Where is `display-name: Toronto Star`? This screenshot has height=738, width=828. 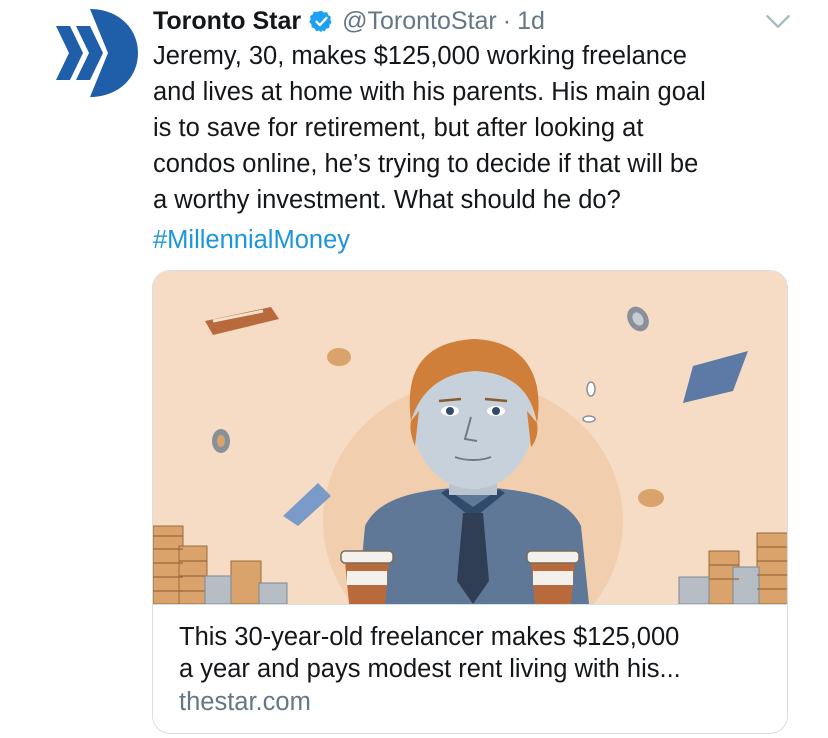
display-name: Toronto Star is located at coordinates (227, 21).